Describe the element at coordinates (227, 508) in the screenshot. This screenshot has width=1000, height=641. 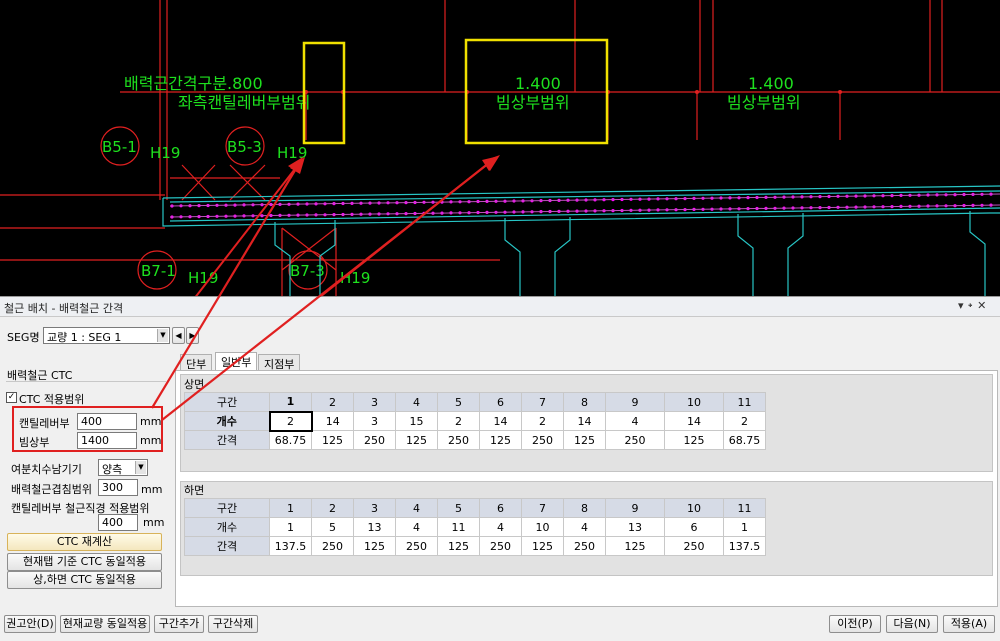
I see `bottom-row-label-section: 구간` at that location.